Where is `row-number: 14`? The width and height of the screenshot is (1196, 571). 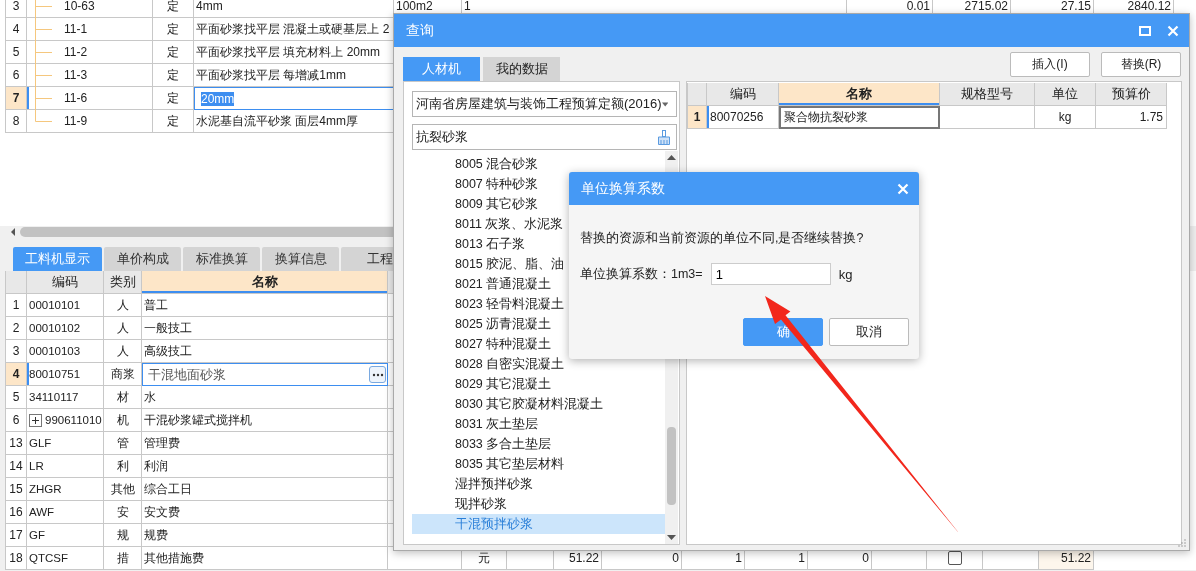
row-number: 14 is located at coordinates (16, 466).